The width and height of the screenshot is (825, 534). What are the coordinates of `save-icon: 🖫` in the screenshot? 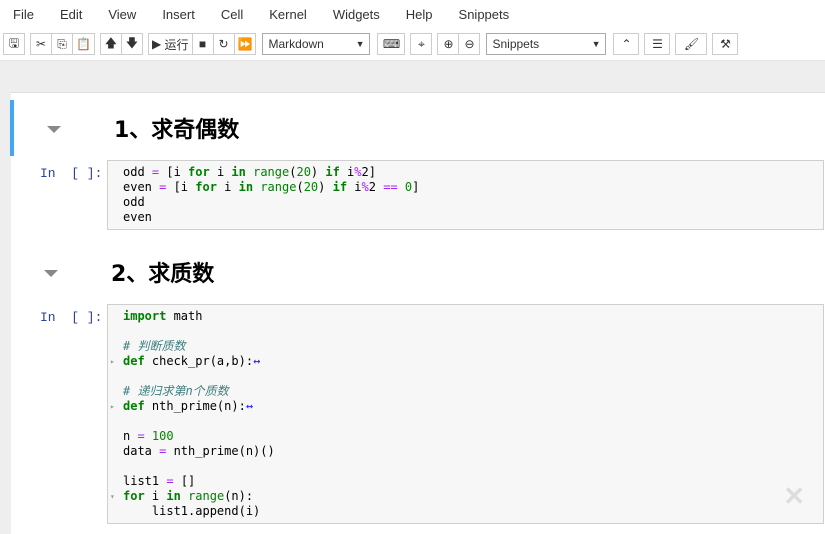 It's located at (14, 44).